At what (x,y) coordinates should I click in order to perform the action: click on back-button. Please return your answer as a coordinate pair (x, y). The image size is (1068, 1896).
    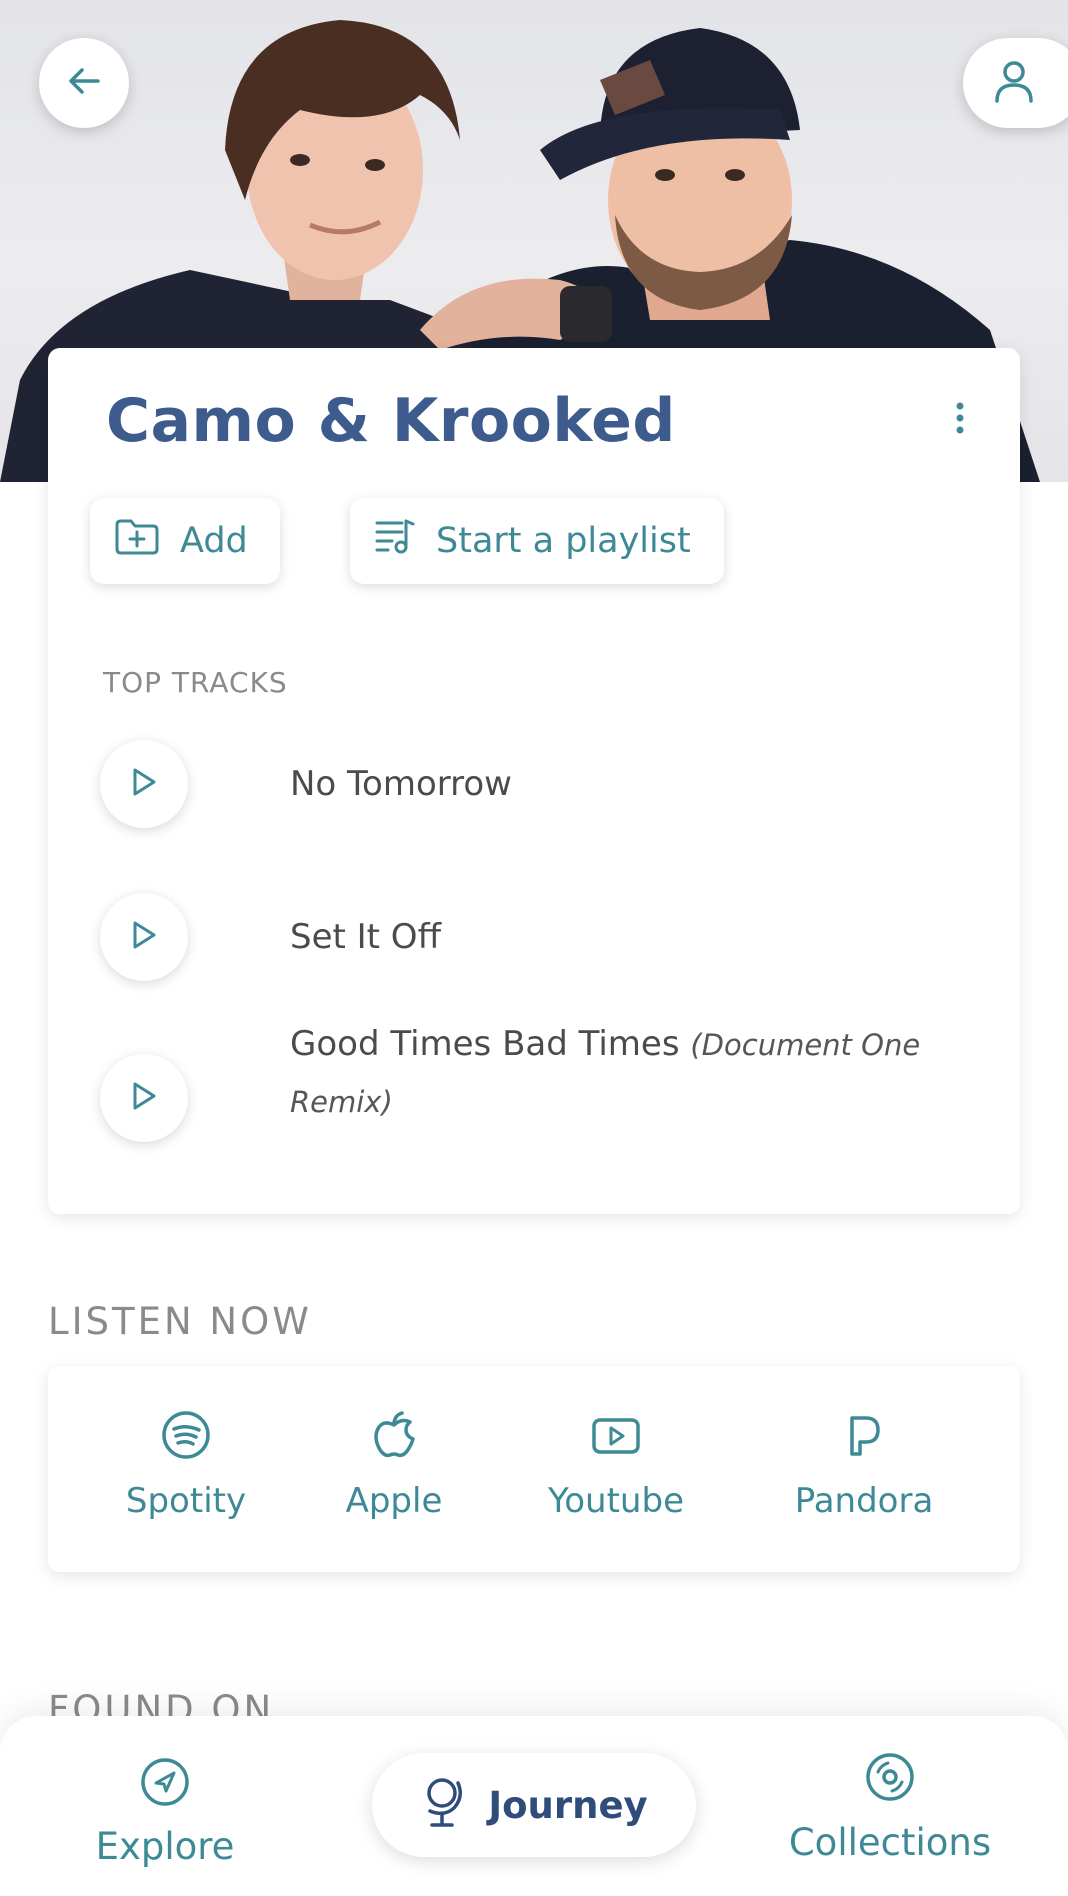
    Looking at the image, I should click on (84, 83).